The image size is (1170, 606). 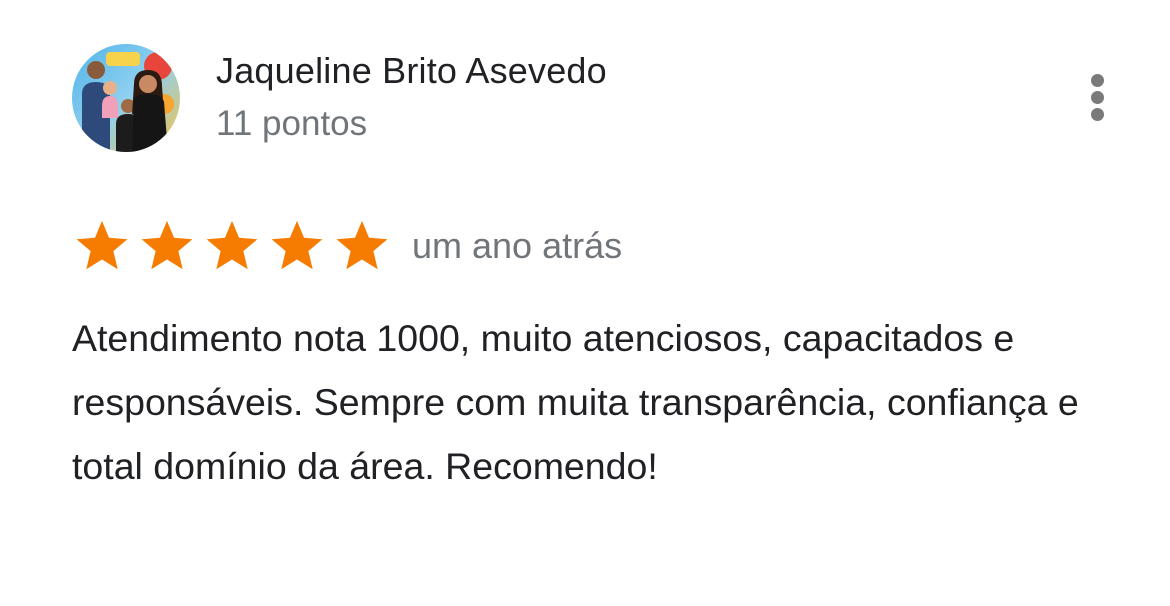 What do you see at coordinates (292, 123) in the screenshot?
I see `reviewer-points: 11 pontos` at bounding box center [292, 123].